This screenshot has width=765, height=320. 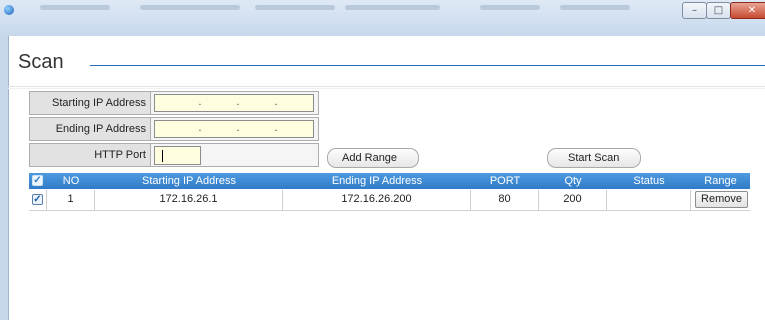 I want to click on add-range-button: Add Range, so click(x=373, y=158).